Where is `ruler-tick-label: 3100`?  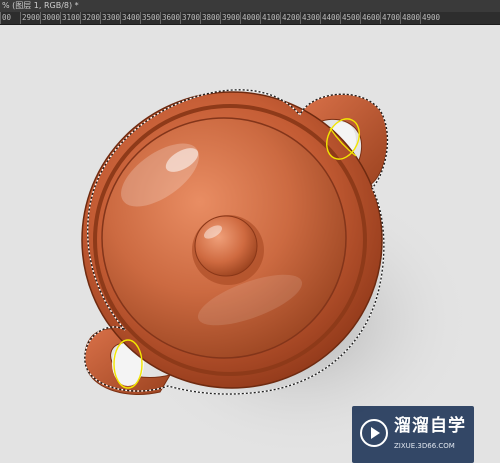
ruler-tick-label: 3100 is located at coordinates (71, 17).